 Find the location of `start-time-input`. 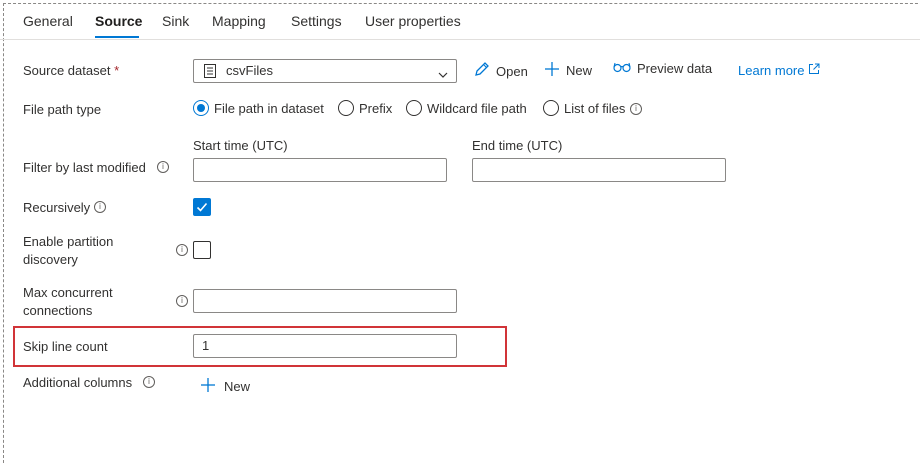

start-time-input is located at coordinates (320, 170).